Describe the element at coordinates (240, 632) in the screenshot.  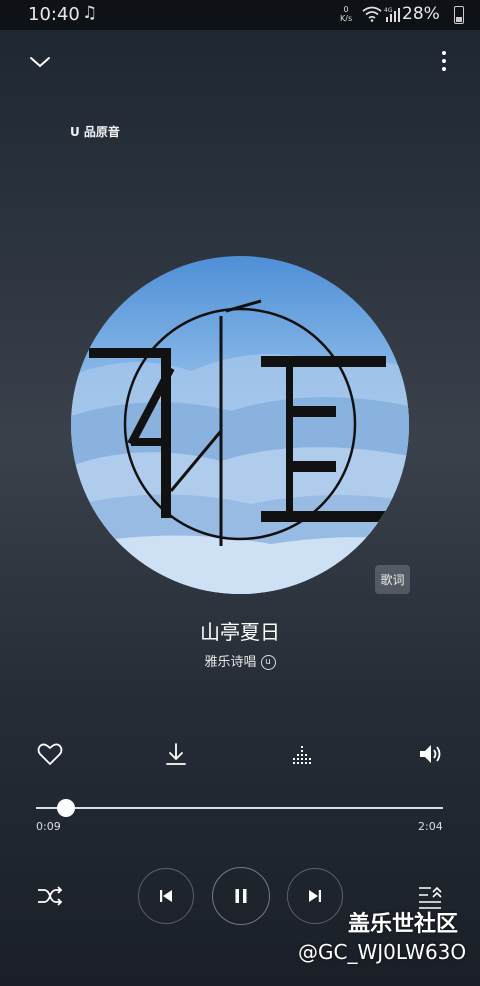
I see `song-title: 山亭夏日` at that location.